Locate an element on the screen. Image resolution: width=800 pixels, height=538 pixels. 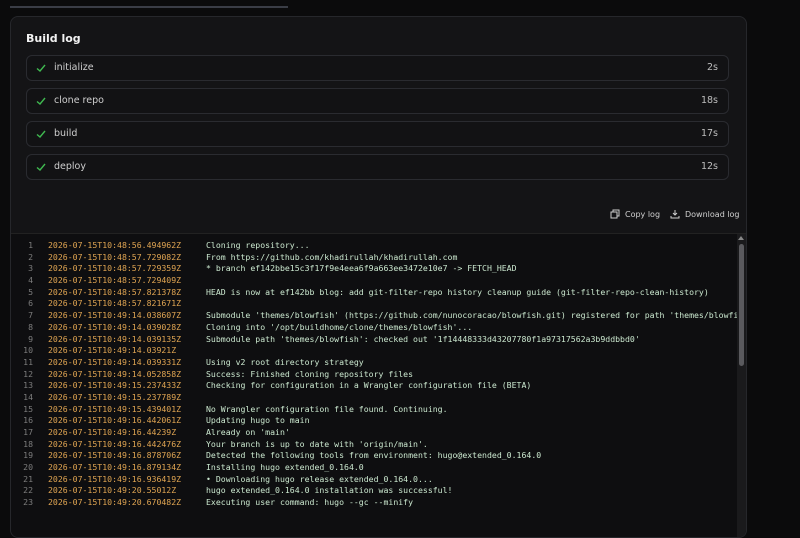
log-timestamp: 2026-07-15T10:49:14.039135Z is located at coordinates (115, 338).